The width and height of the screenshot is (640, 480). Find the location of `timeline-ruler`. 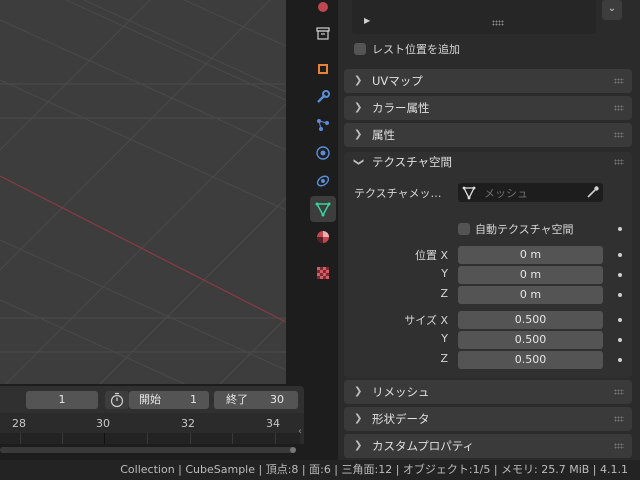

timeline-ruler is located at coordinates (150, 438).